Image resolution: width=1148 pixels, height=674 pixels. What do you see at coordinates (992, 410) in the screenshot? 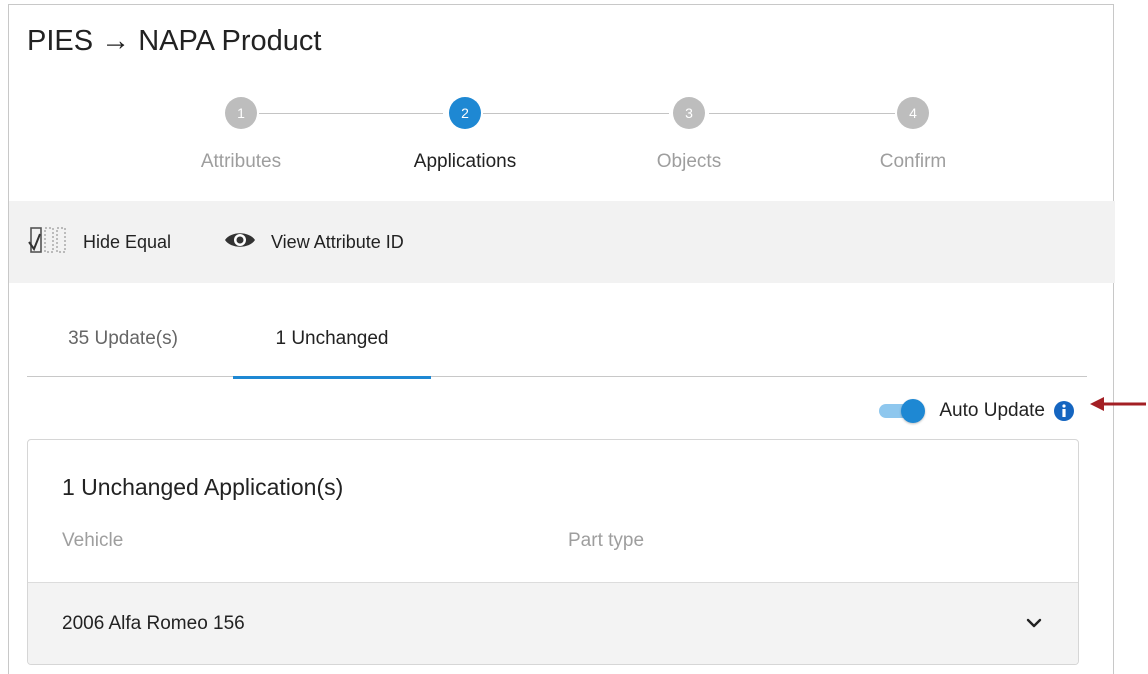
I see `auto-update-label: Auto Update` at bounding box center [992, 410].